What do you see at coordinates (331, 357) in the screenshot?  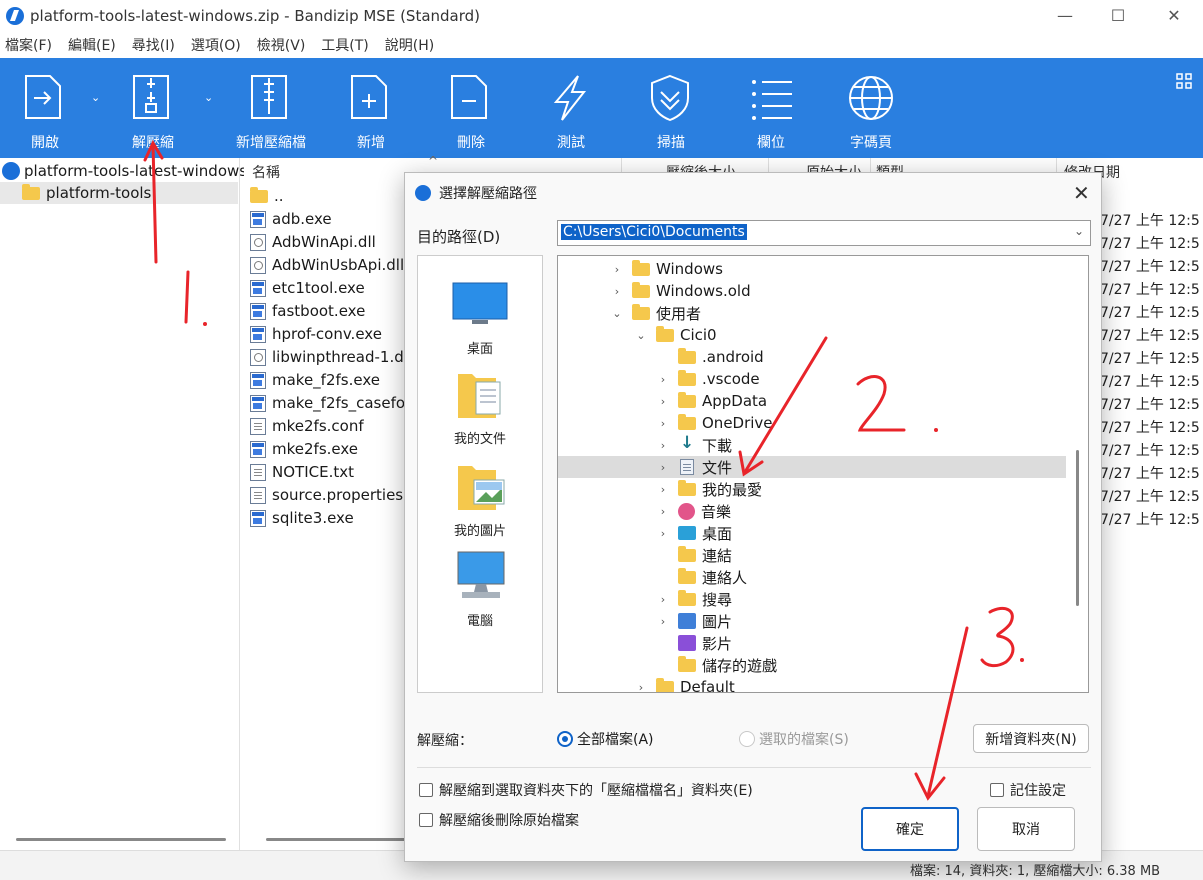 I see `file-row: libwinpthread-1.dll` at bounding box center [331, 357].